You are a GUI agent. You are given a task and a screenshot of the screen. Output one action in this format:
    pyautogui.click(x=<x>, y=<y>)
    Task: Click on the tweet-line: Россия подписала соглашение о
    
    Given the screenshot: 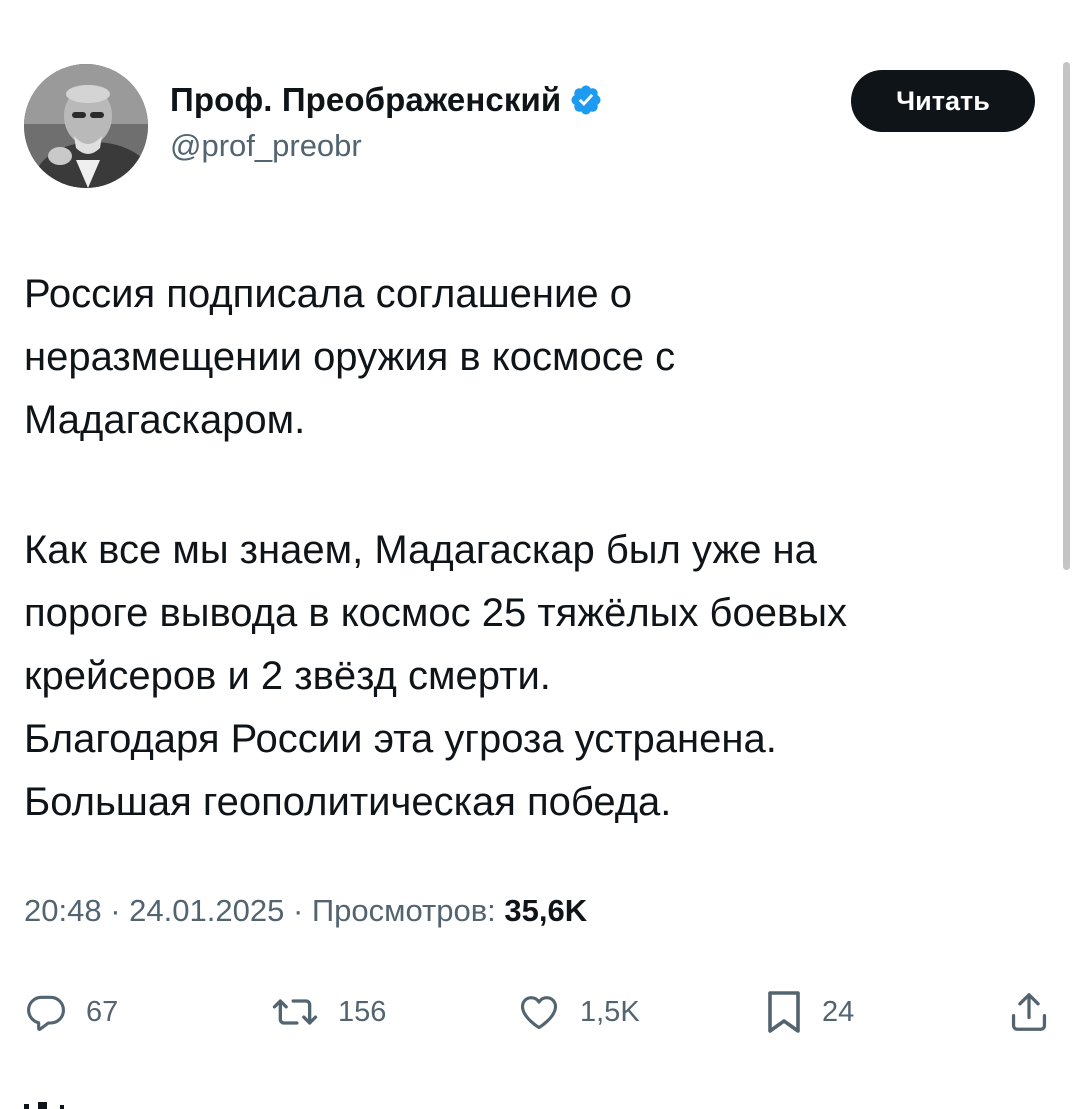 What is the action you would take?
    pyautogui.click(x=328, y=294)
    